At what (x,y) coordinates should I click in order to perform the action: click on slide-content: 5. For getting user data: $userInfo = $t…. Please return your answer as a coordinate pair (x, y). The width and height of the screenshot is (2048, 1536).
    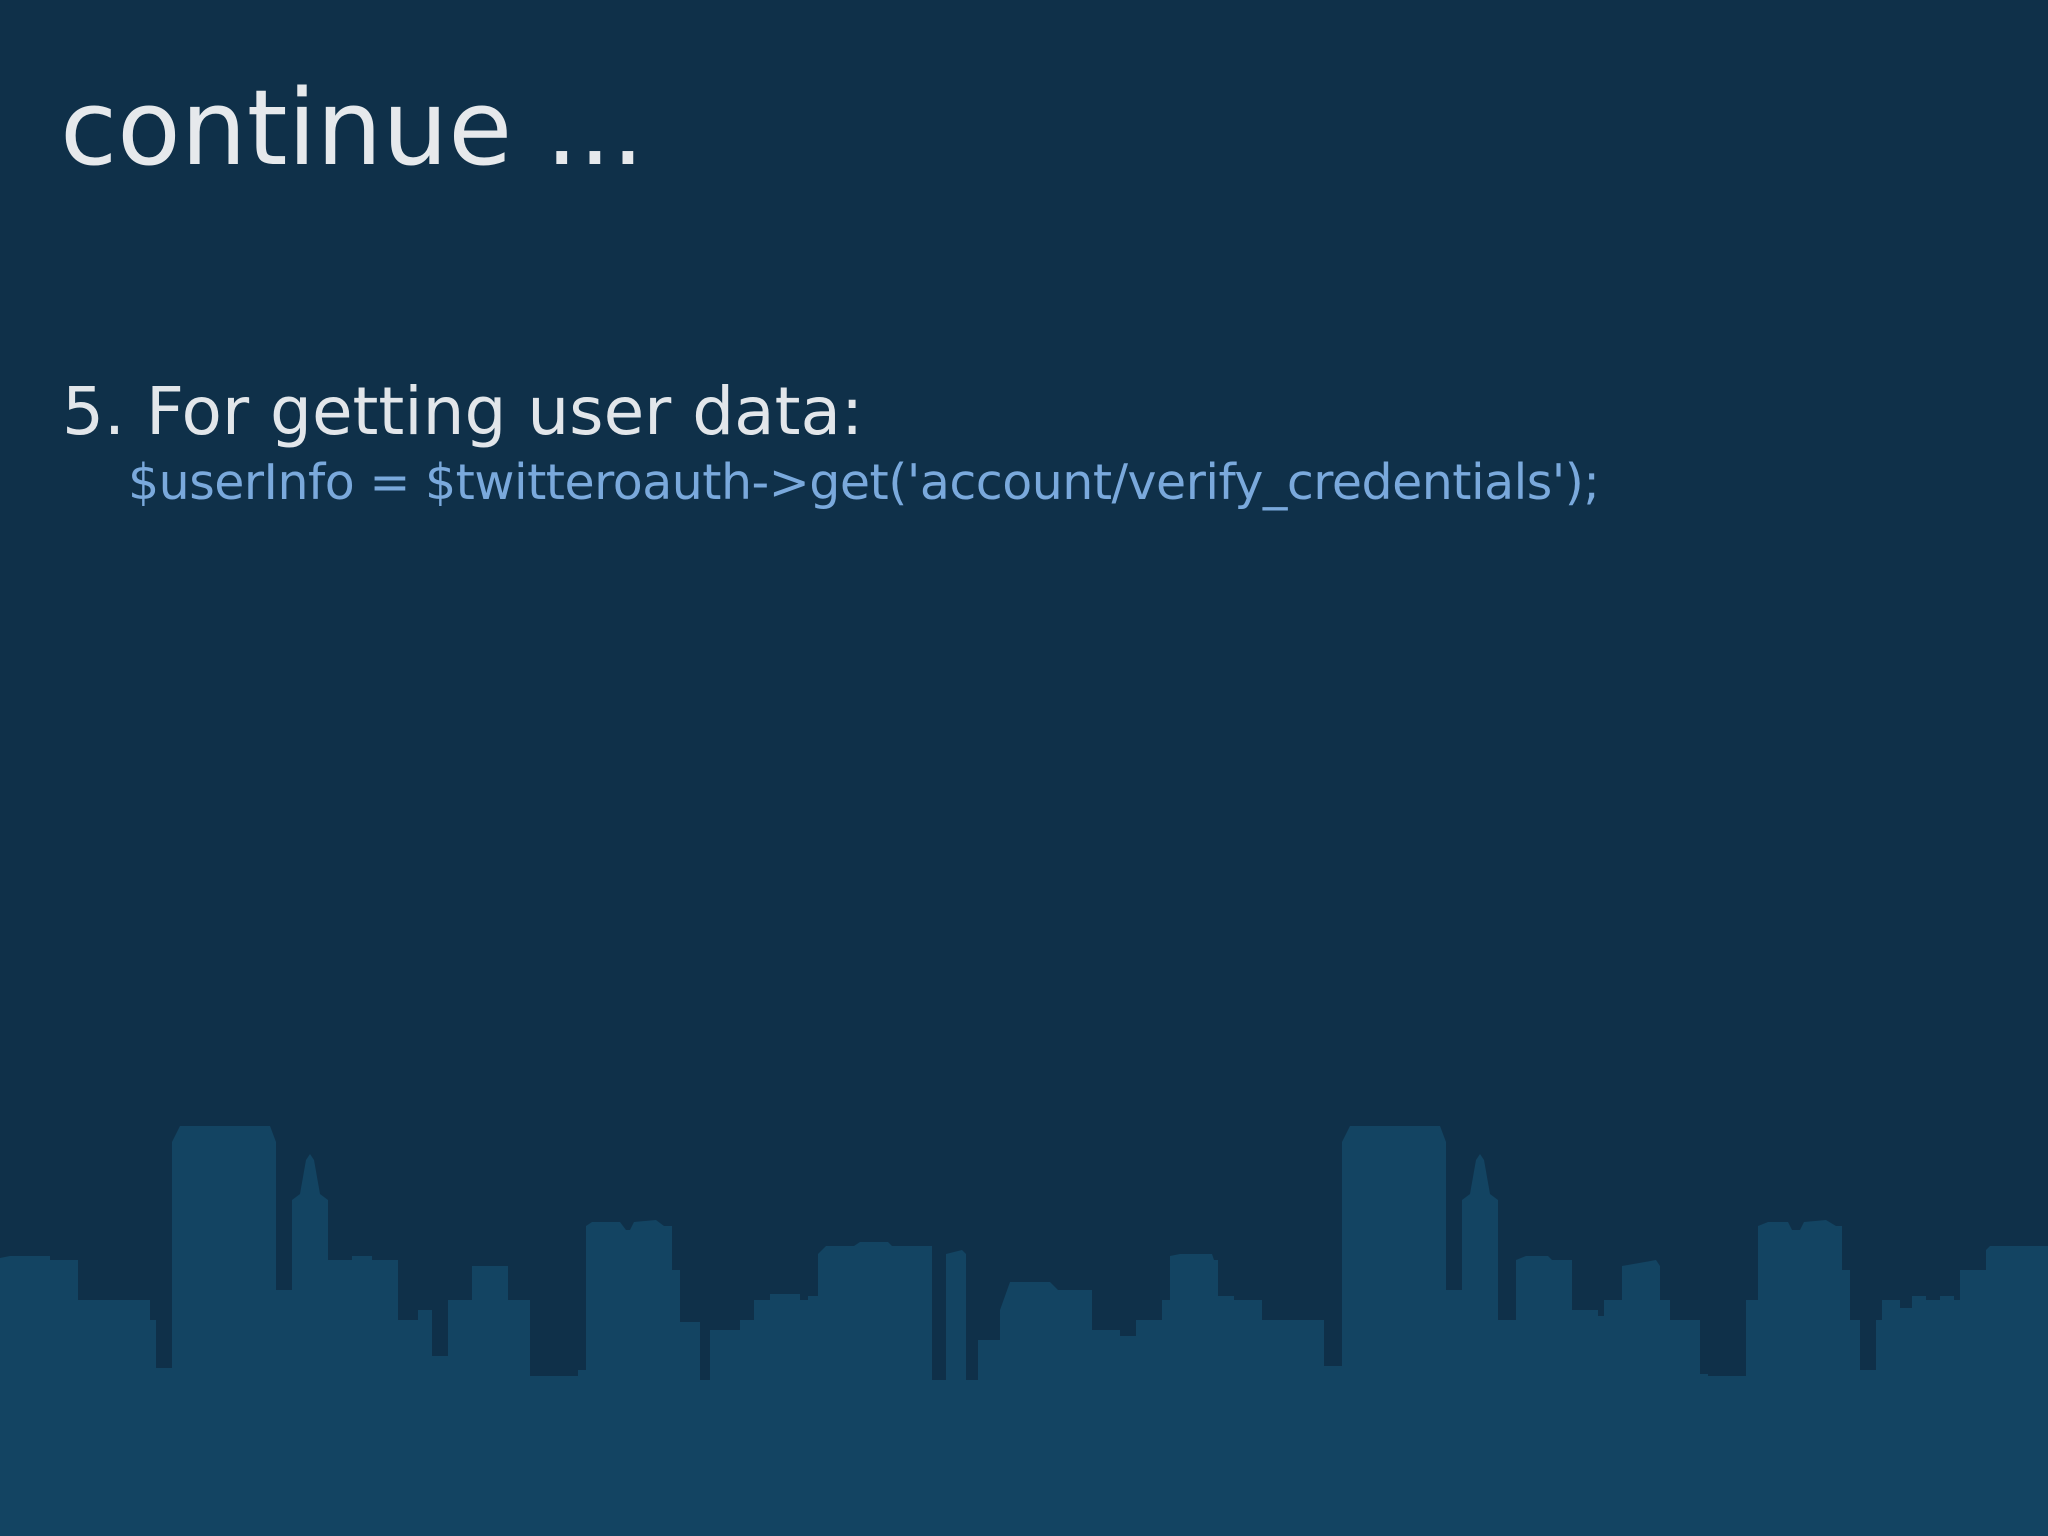
    Looking at the image, I should click on (831, 443).